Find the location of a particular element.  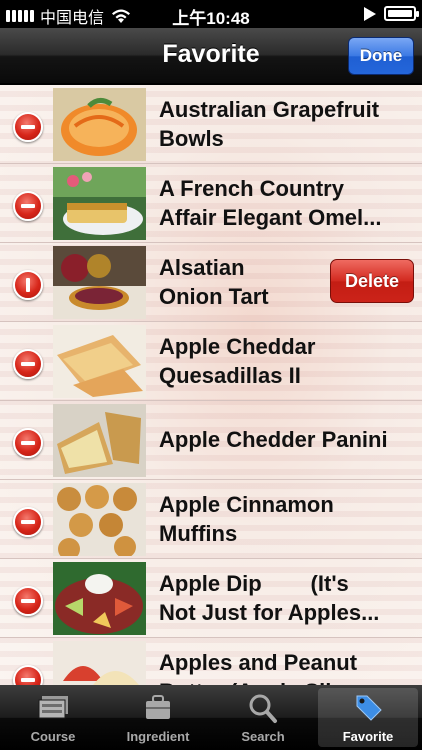

list-item: Australian Grapefruit Bowls is located at coordinates (211, 124).